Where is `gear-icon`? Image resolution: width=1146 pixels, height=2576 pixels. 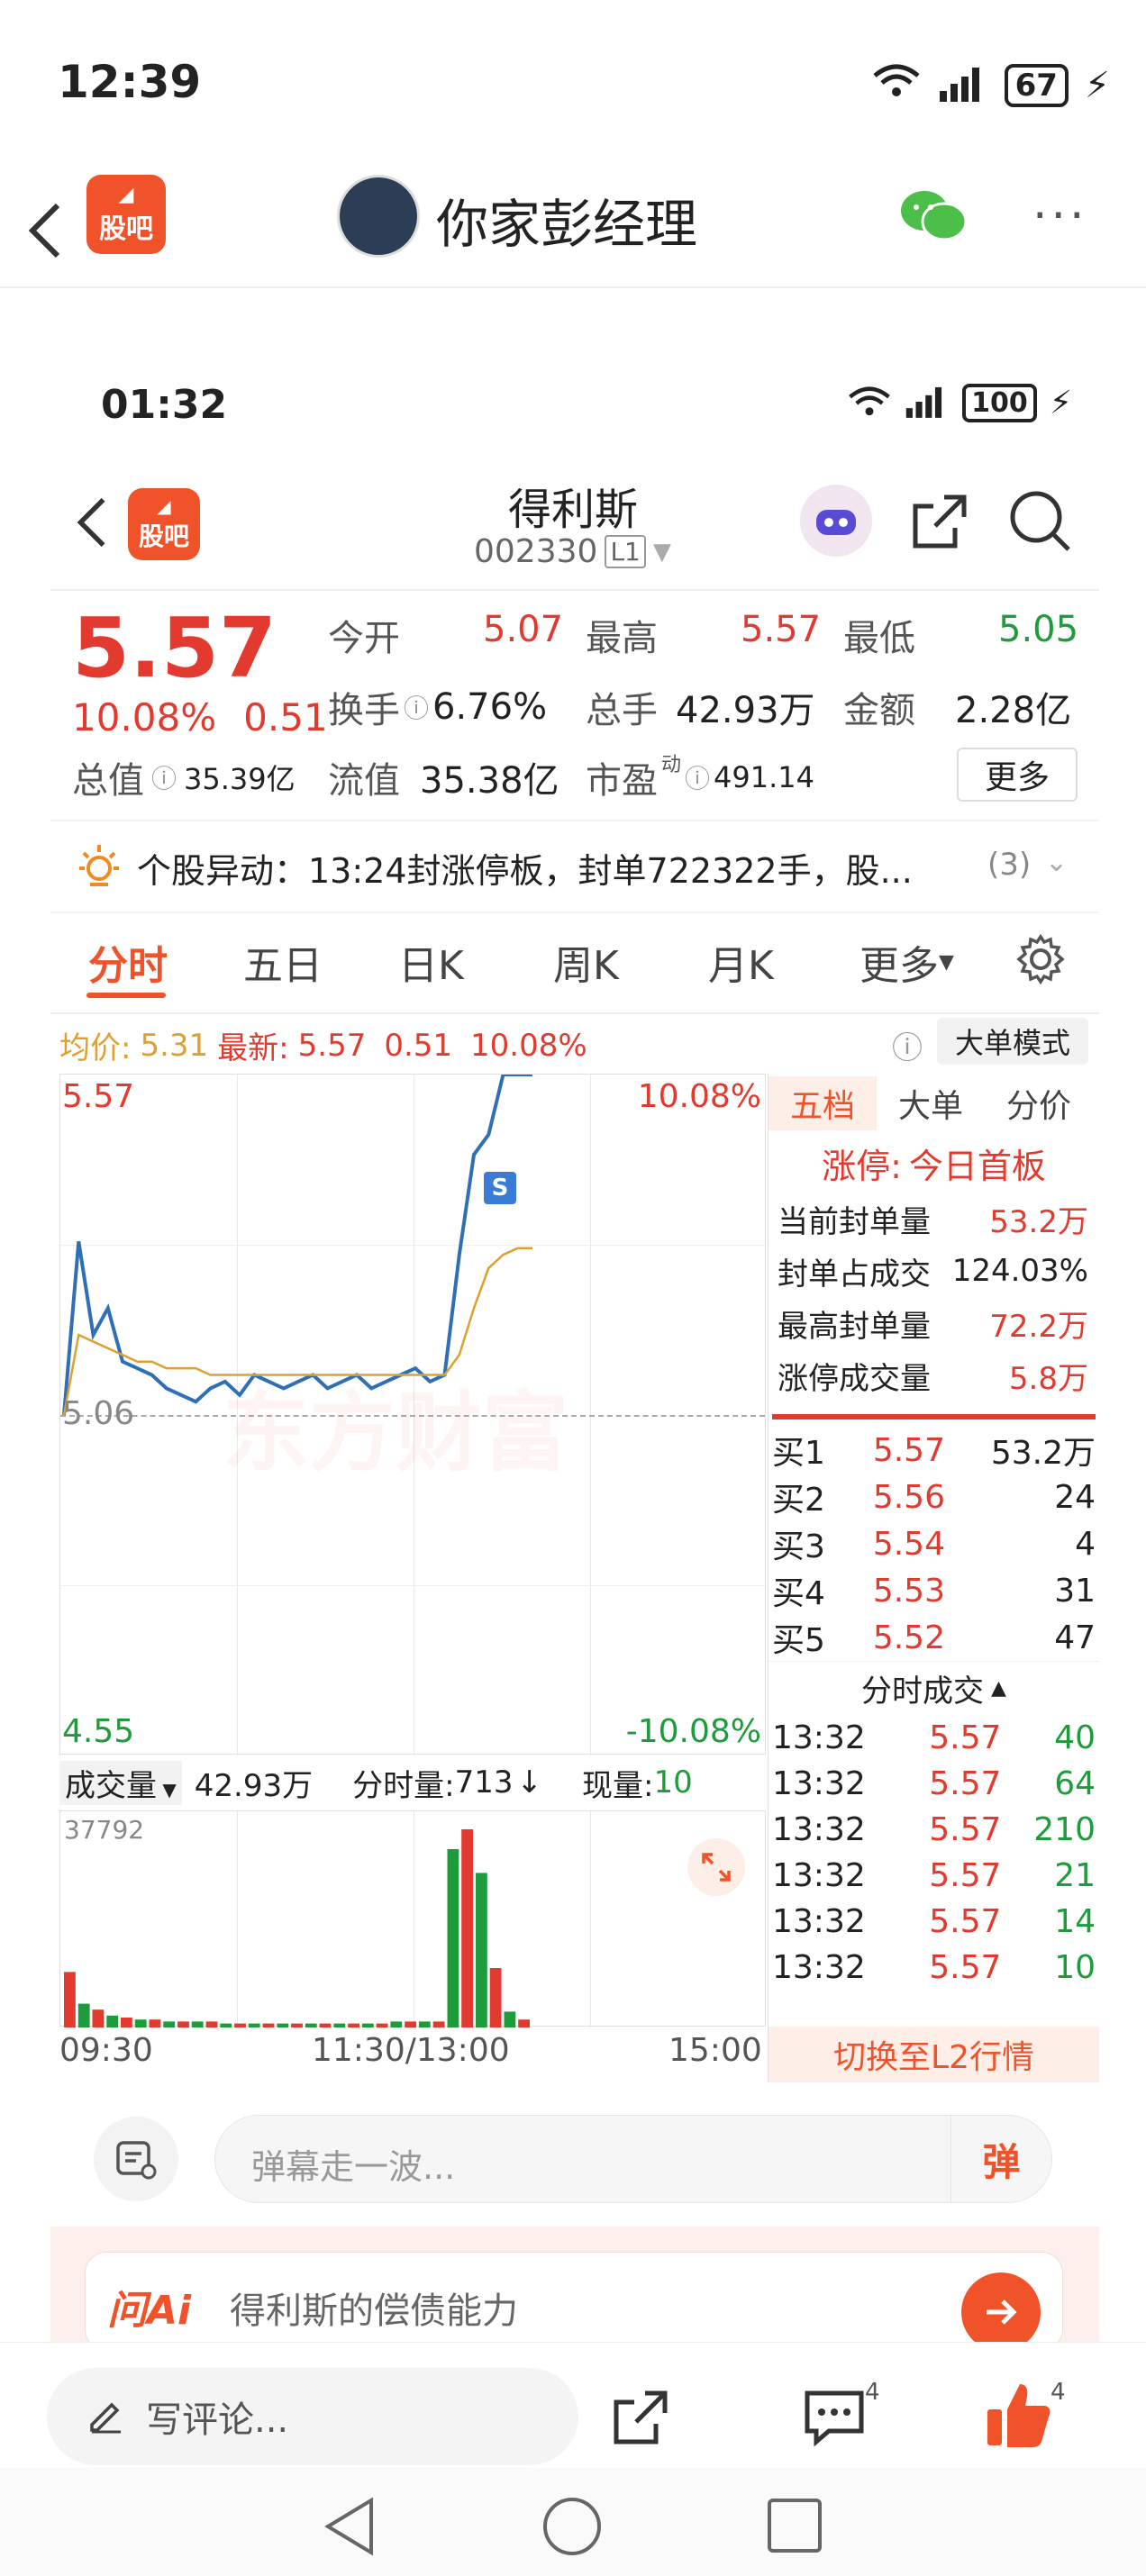 gear-icon is located at coordinates (1040, 961).